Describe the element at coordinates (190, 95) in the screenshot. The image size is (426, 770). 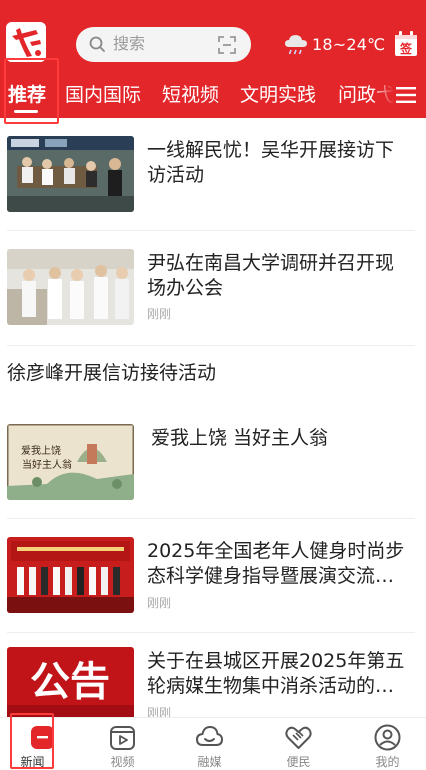
I see `tab-short-video: 短视频` at that location.